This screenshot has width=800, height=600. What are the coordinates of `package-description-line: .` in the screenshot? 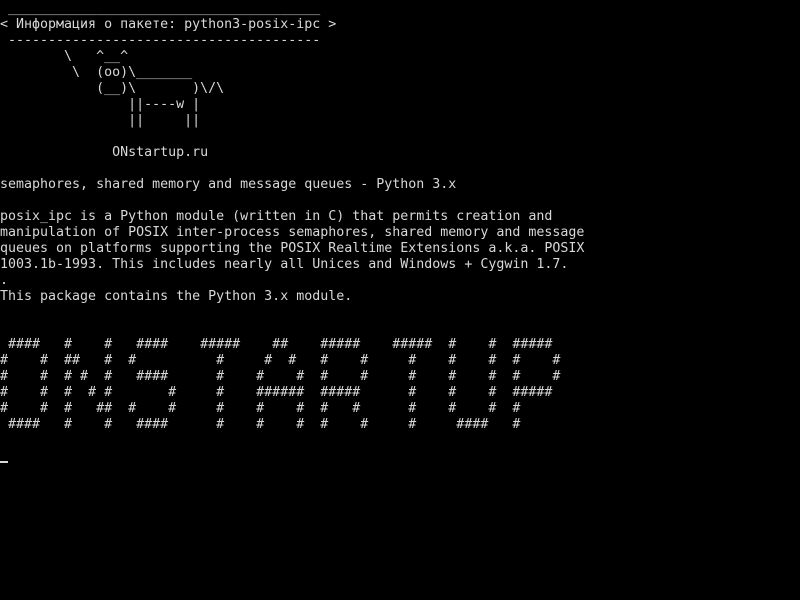 It's located at (4, 280).